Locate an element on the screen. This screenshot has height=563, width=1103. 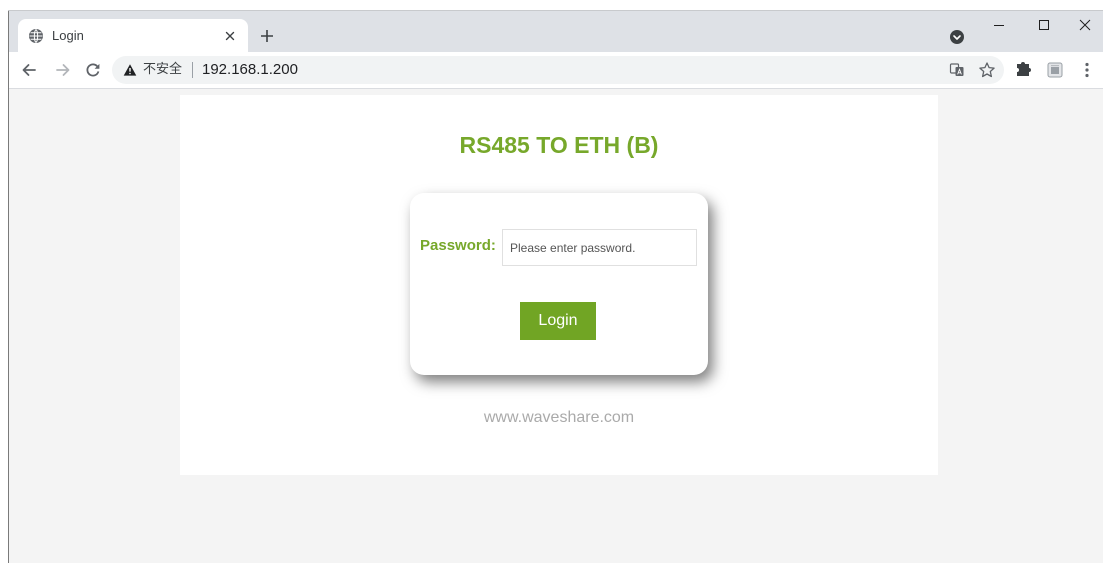
password-input is located at coordinates (599, 247).